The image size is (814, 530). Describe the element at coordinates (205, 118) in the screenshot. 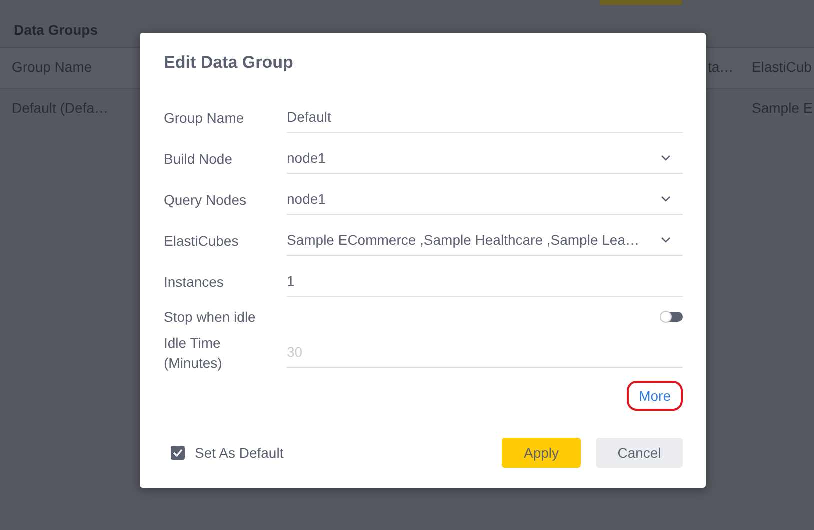

I see `field-label: Group Name` at that location.